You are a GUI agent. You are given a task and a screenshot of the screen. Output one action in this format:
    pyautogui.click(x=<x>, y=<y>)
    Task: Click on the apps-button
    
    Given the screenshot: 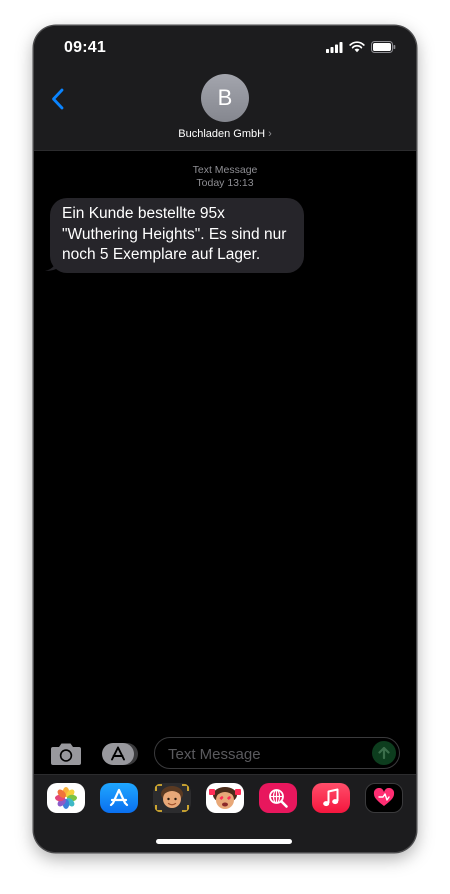 What is the action you would take?
    pyautogui.click(x=120, y=754)
    